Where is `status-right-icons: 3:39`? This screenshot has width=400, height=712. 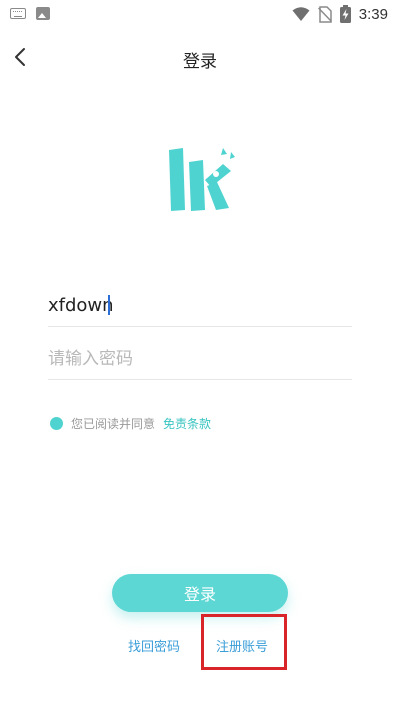
status-right-icons: 3:39 is located at coordinates (340, 14).